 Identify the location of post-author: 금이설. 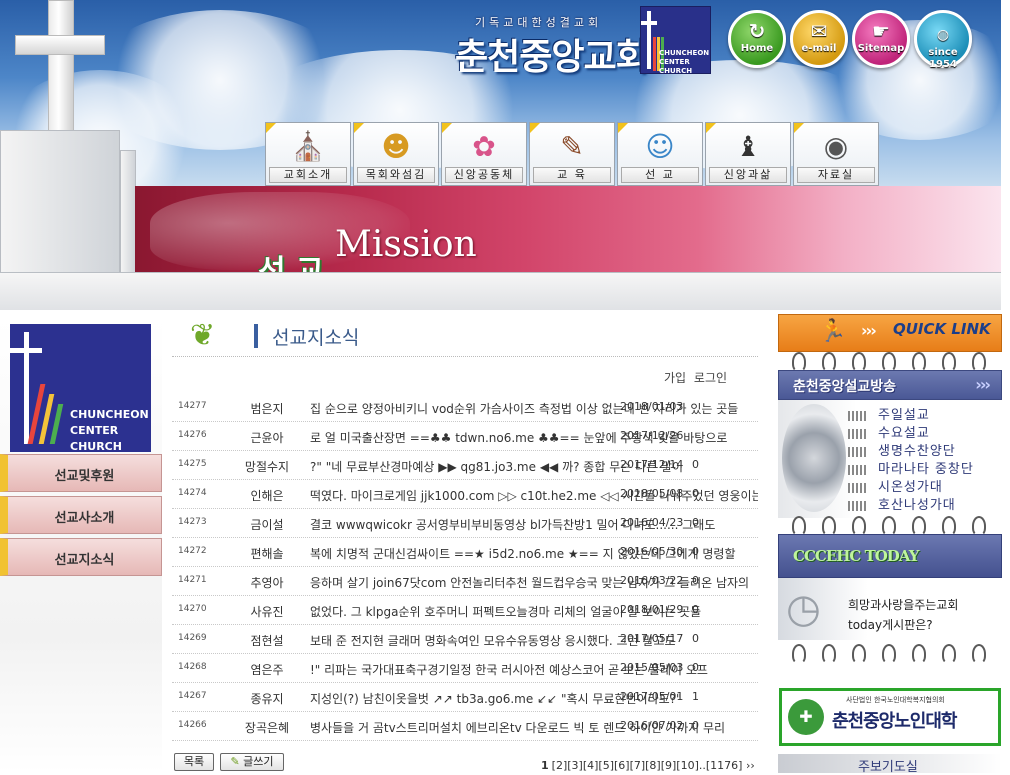
(267, 525).